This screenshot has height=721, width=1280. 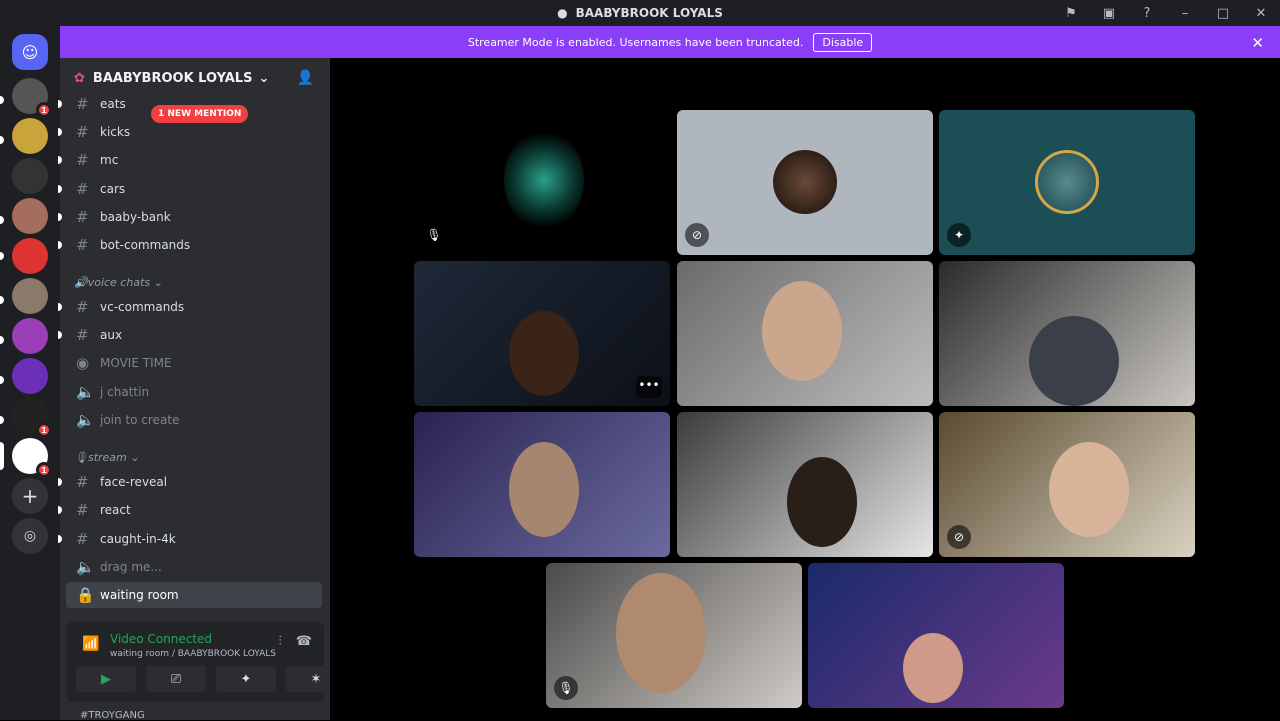 What do you see at coordinates (113, 104) in the screenshot?
I see `channel-label: eats` at bounding box center [113, 104].